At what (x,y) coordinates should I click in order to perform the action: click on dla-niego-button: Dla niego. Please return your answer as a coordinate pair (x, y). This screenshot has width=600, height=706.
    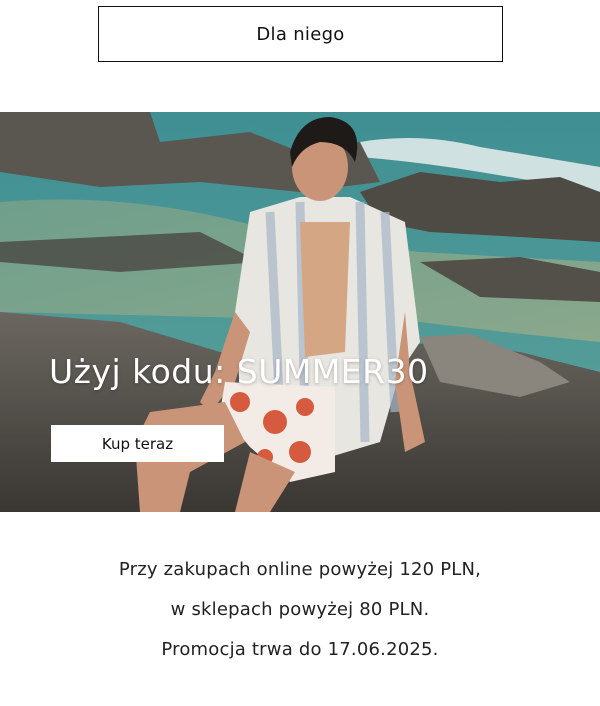
    Looking at the image, I should click on (300, 34).